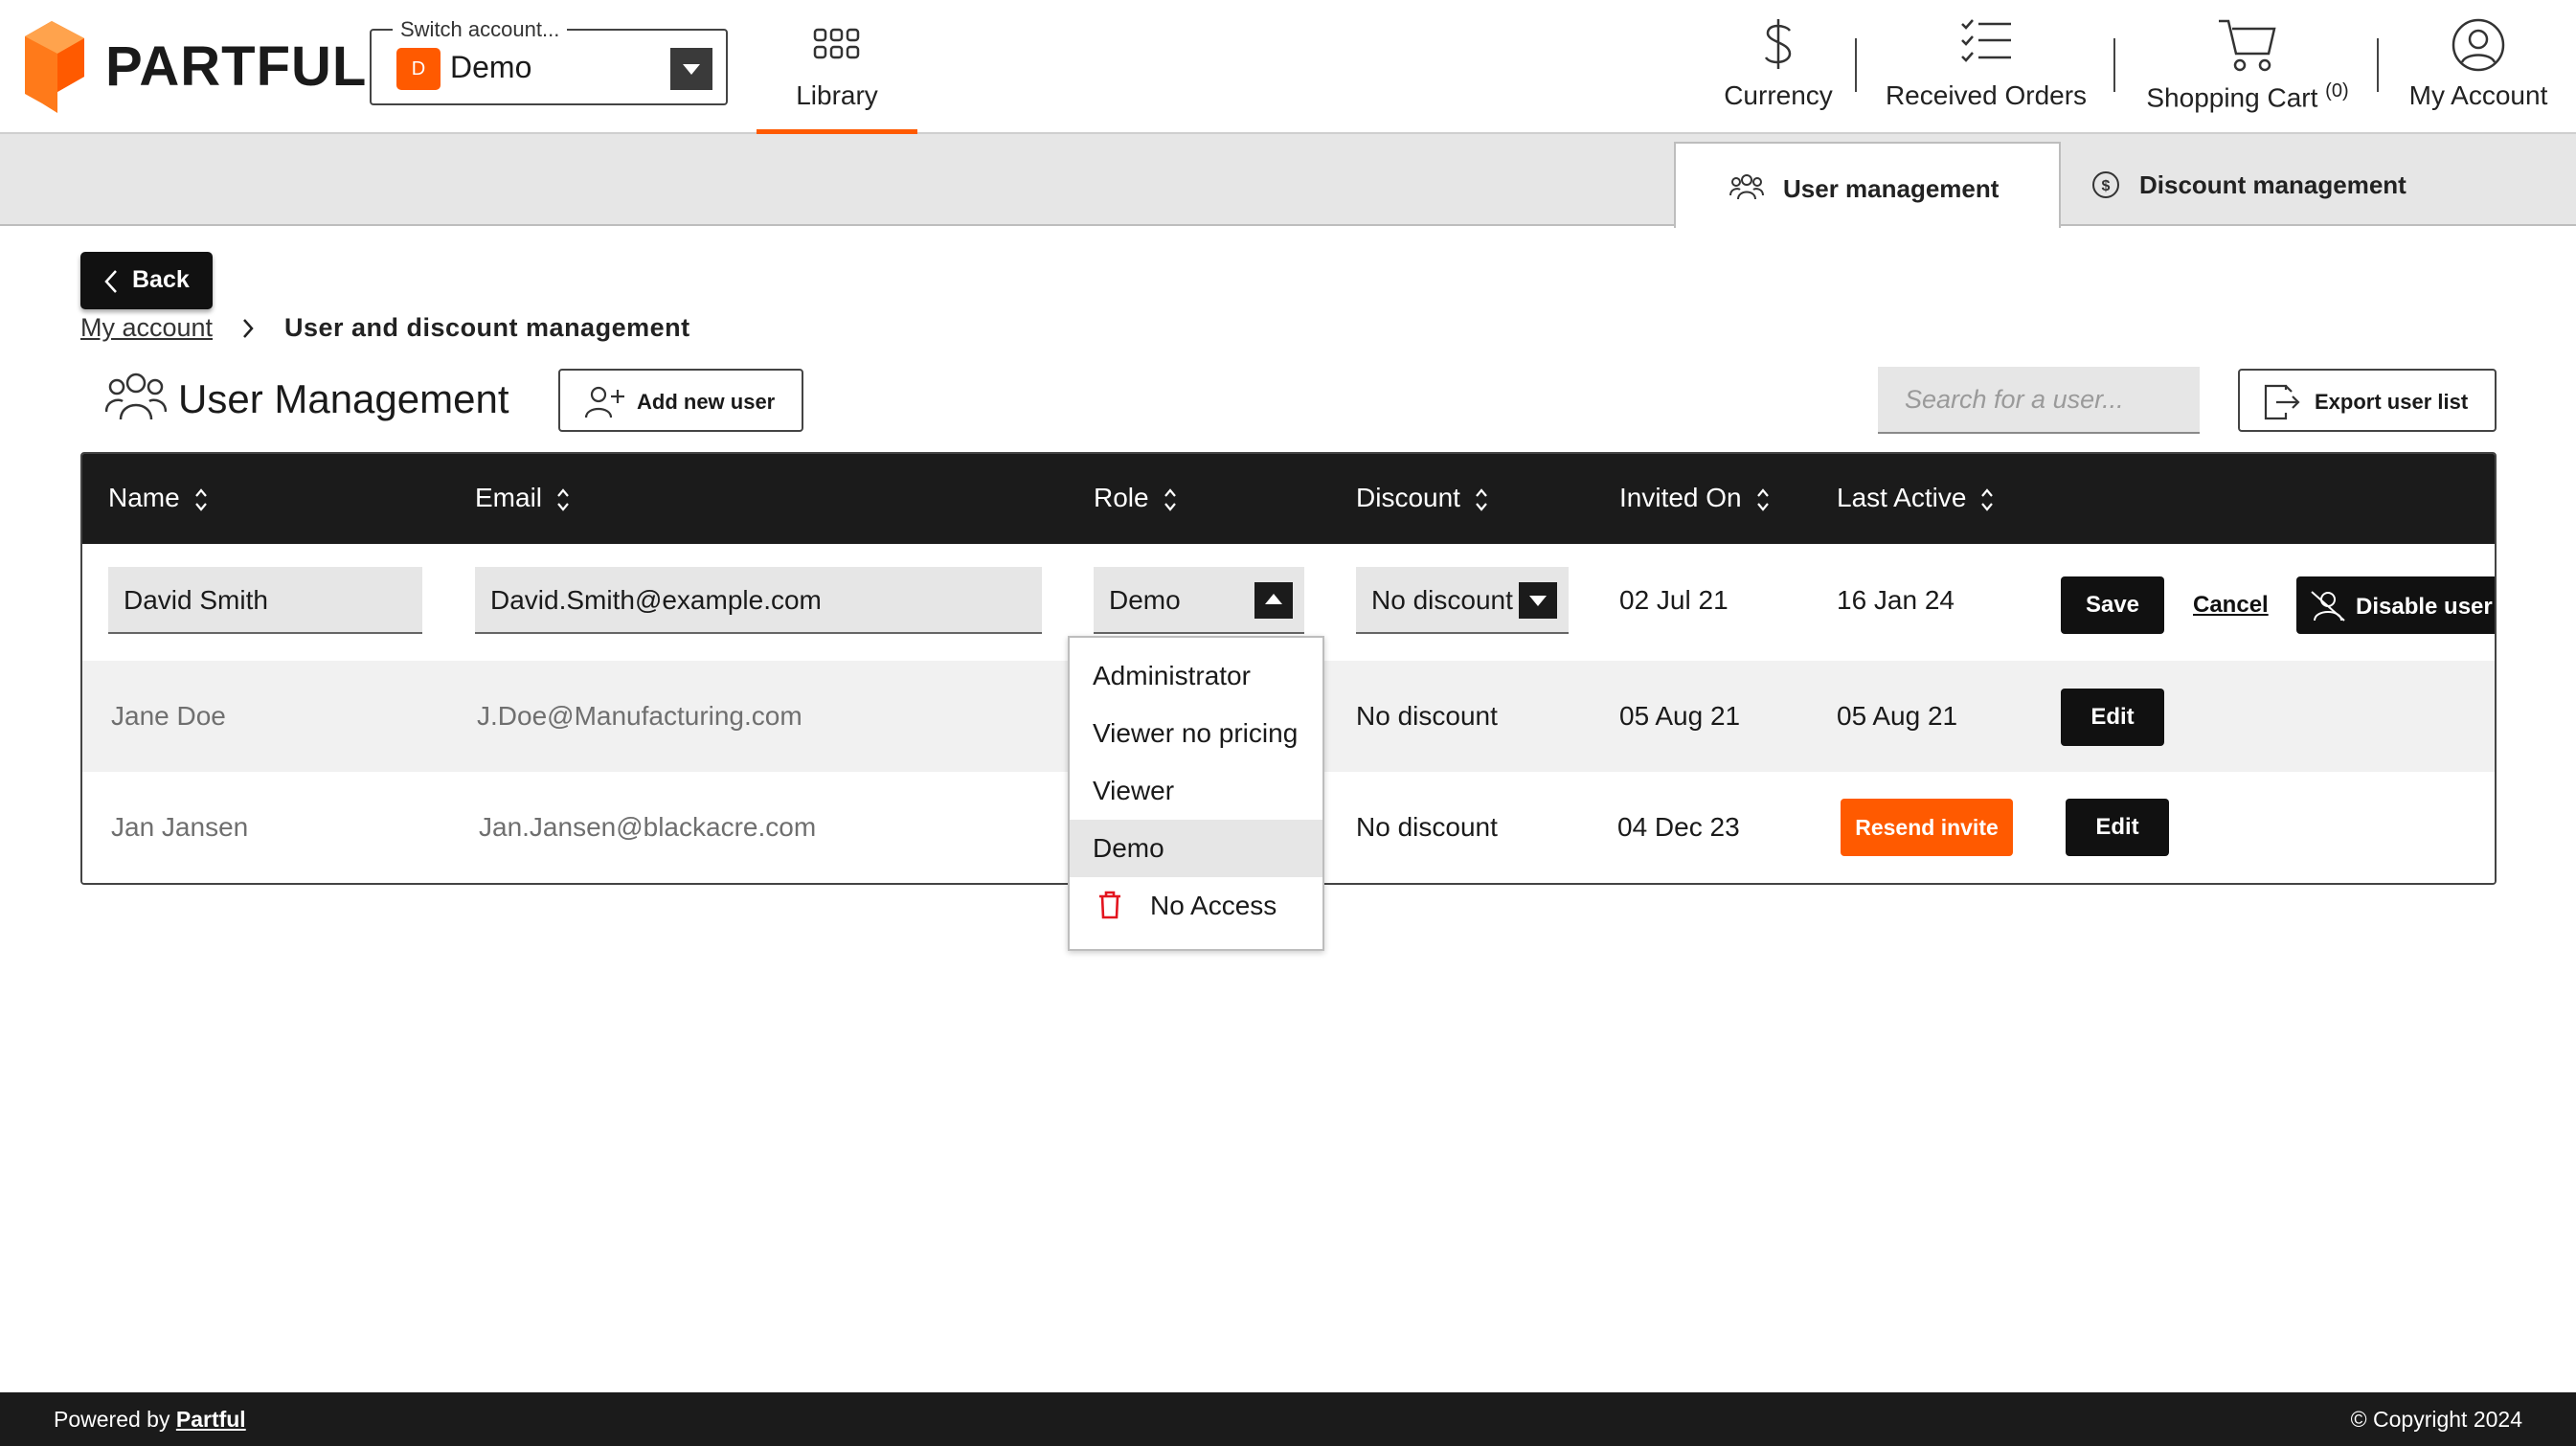 The height and width of the screenshot is (1446, 2576). What do you see at coordinates (1128, 848) in the screenshot?
I see `role-option-label: Demo` at bounding box center [1128, 848].